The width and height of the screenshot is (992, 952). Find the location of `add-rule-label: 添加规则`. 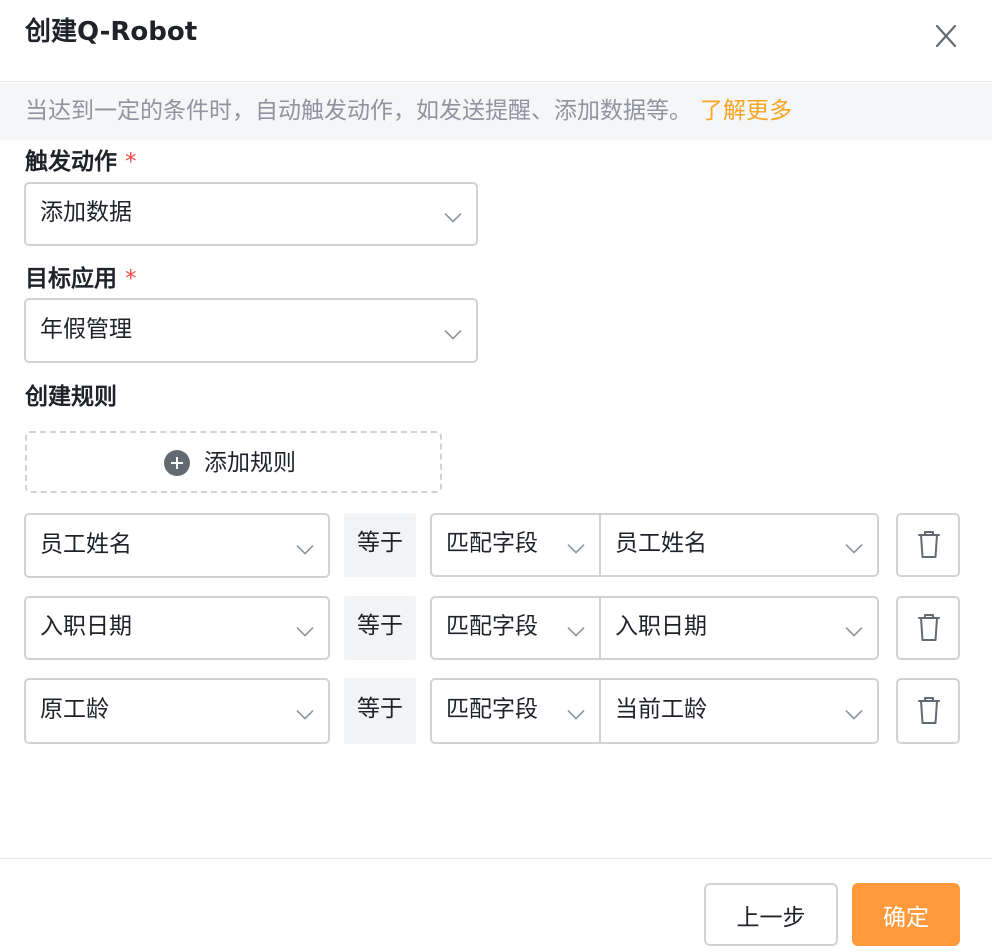

add-rule-label: 添加规则 is located at coordinates (250, 463).